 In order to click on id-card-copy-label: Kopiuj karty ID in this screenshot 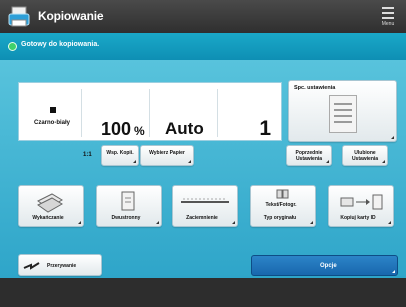, I will do `click(358, 218)`.